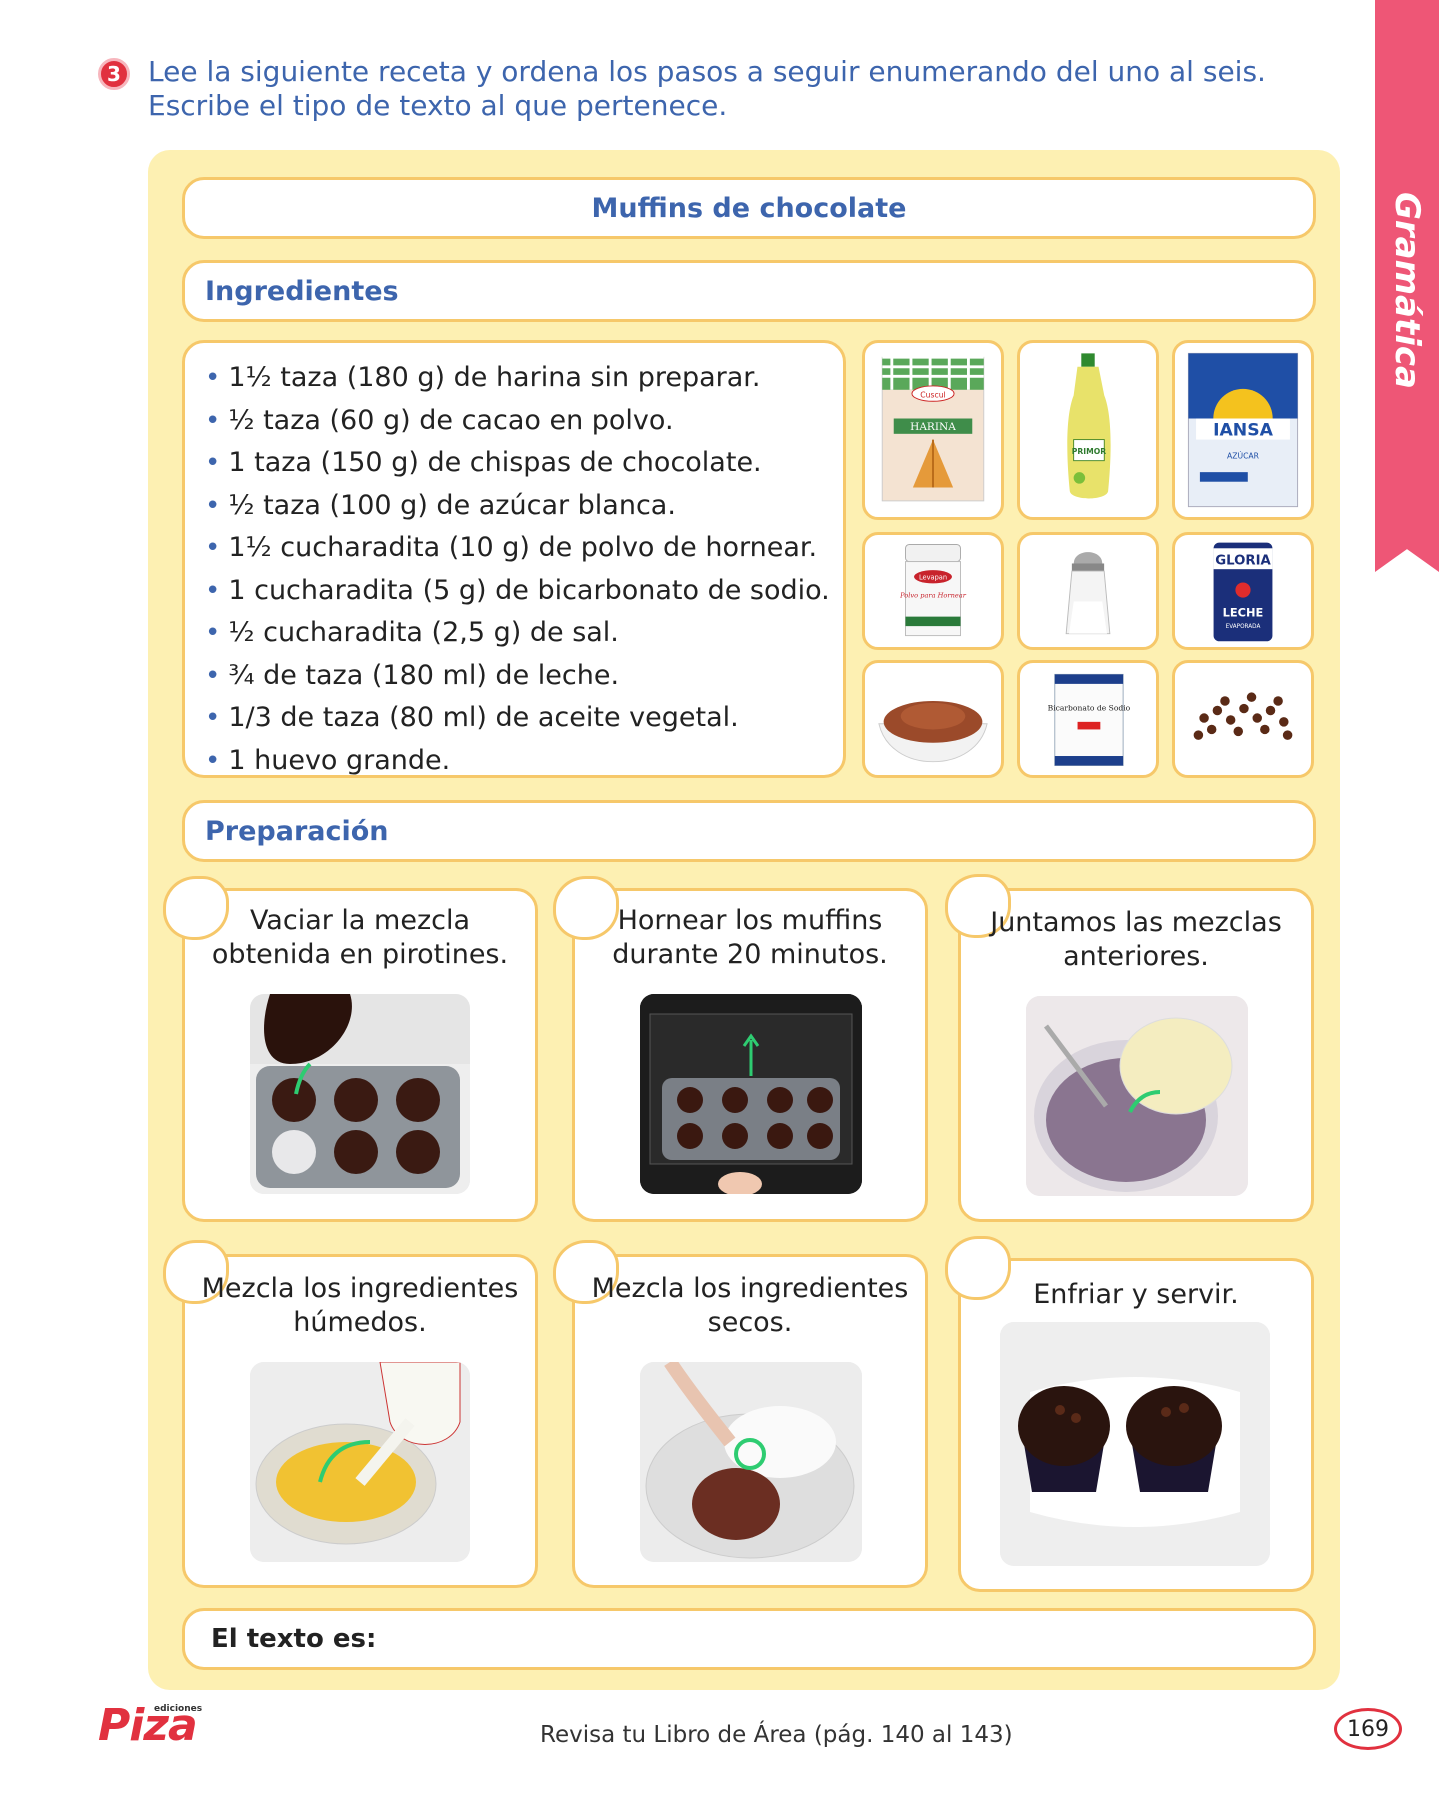 Image resolution: width=1439 pixels, height=1800 pixels. I want to click on ingredient-item: ½ taza (100 g) de azúcar blanca., so click(524, 506).